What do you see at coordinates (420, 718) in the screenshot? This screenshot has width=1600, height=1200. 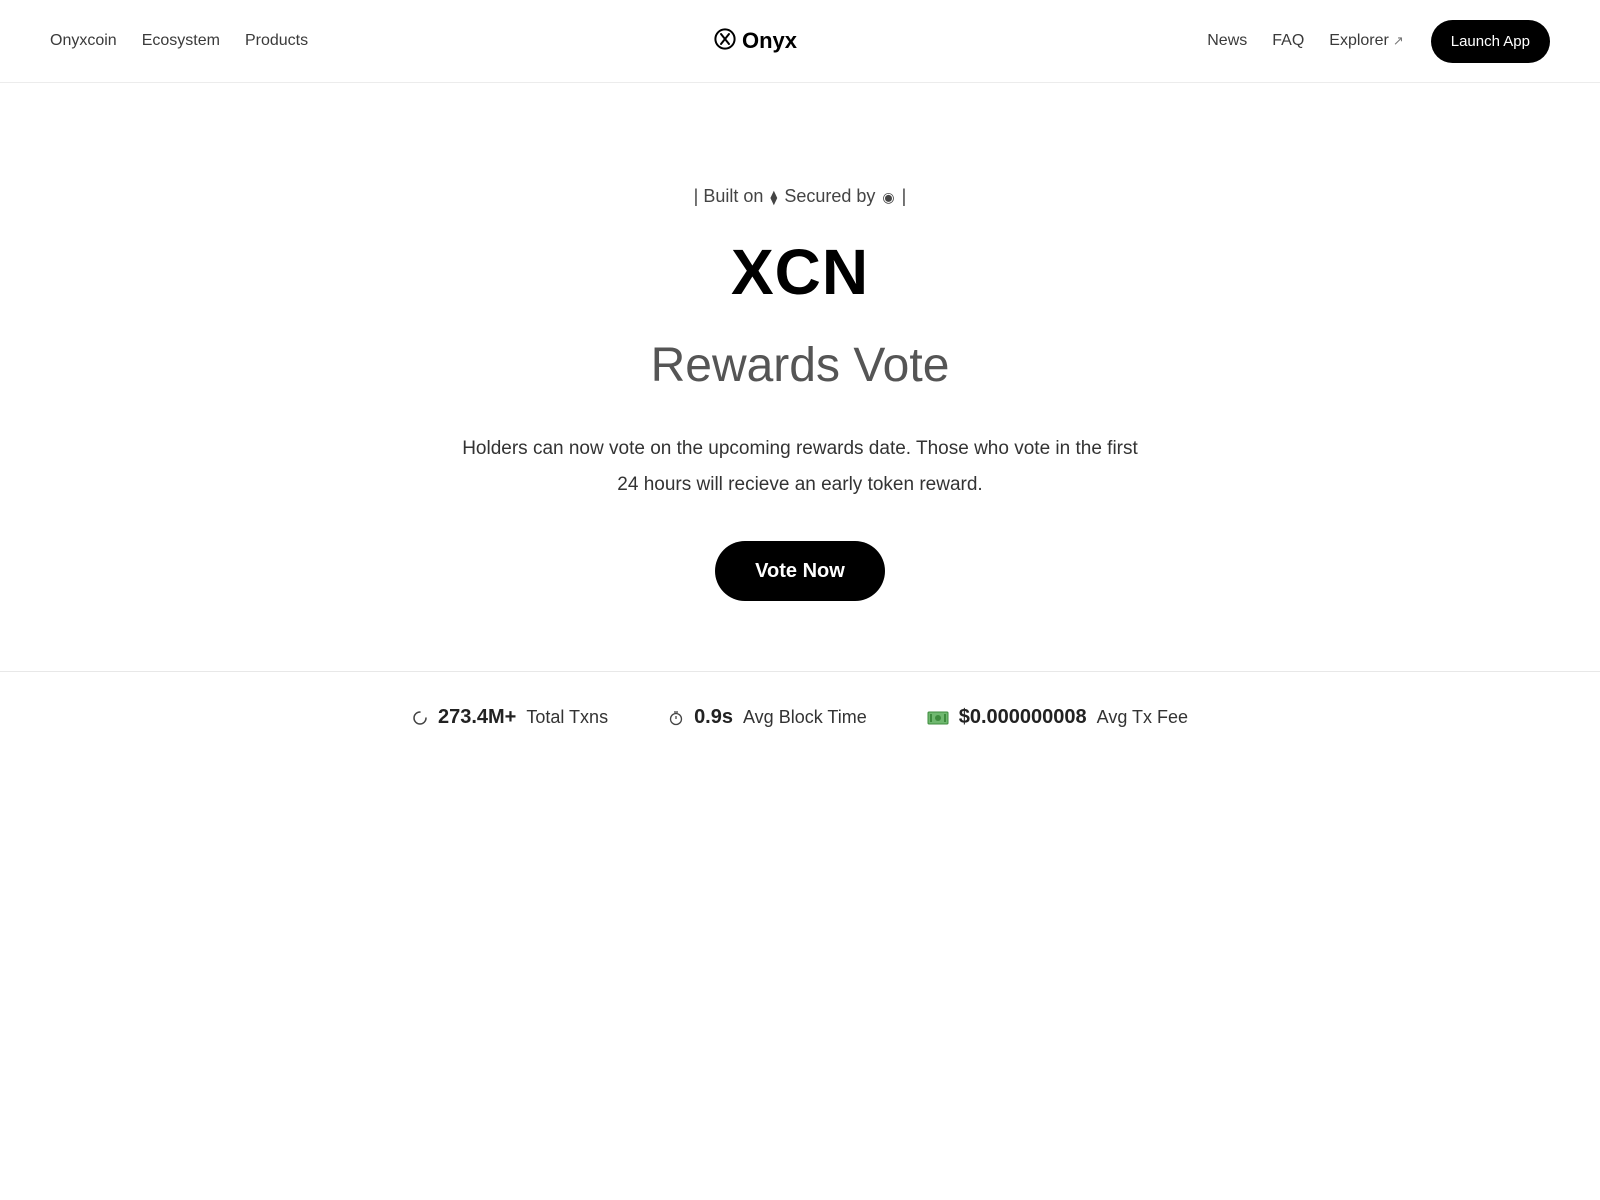 I see `refresh-icon` at bounding box center [420, 718].